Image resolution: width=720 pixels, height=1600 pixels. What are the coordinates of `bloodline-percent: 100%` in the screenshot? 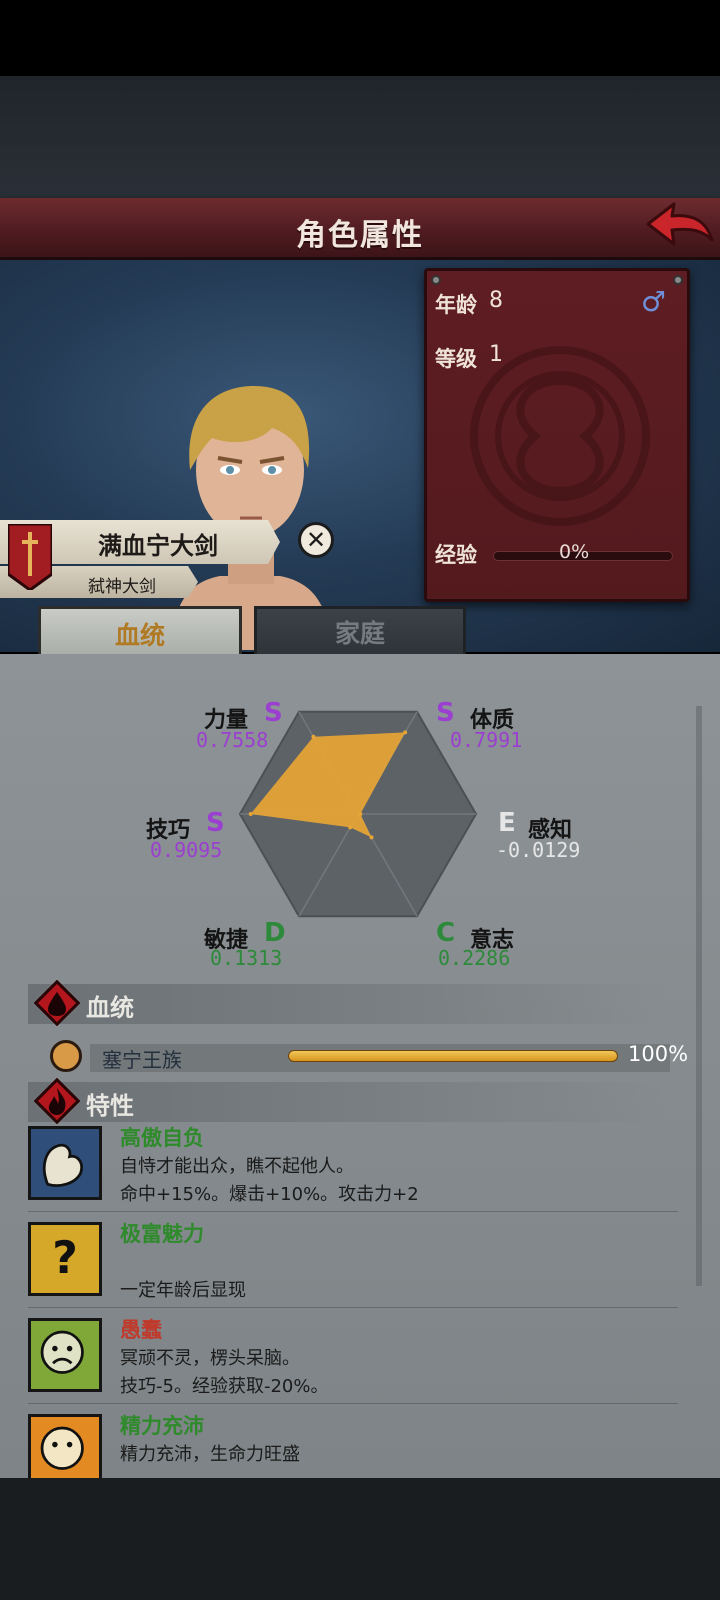 It's located at (658, 1054).